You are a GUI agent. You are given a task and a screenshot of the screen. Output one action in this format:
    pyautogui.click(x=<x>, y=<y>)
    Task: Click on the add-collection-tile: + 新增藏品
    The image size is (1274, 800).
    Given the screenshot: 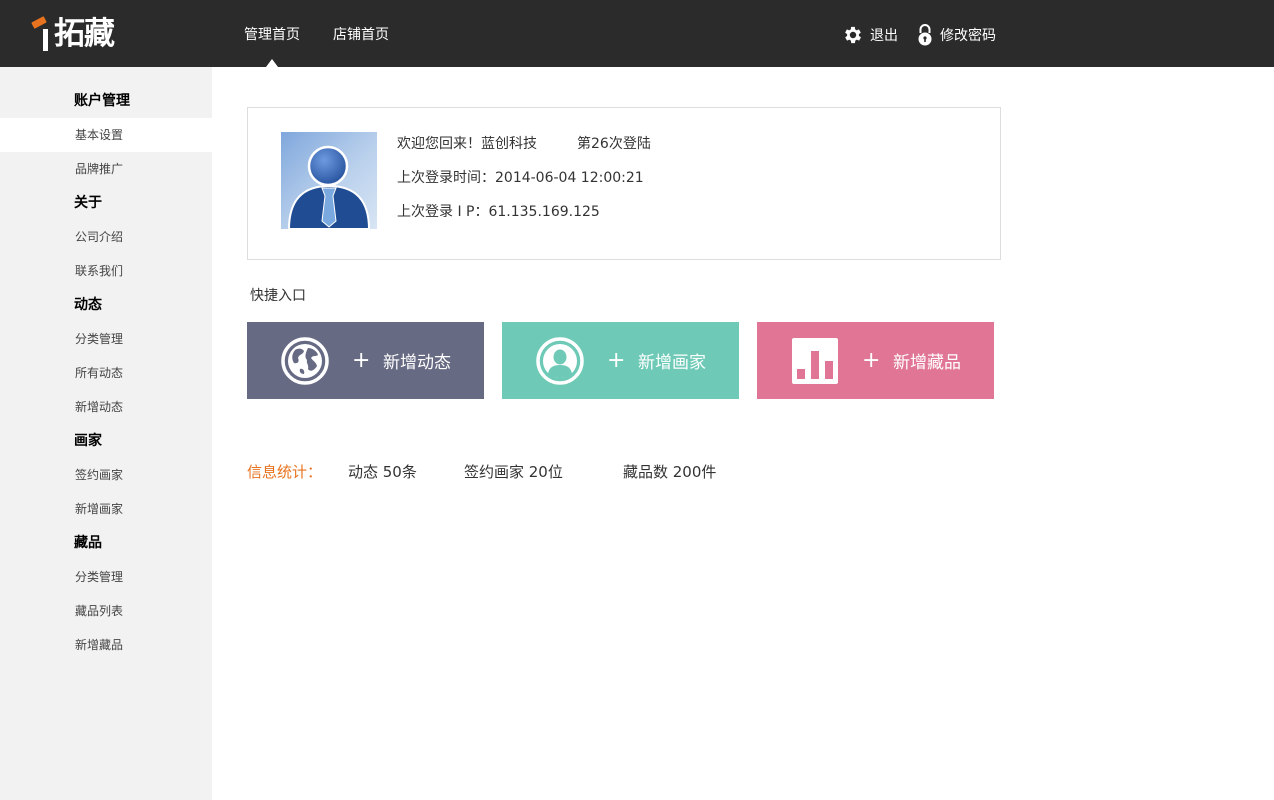 What is the action you would take?
    pyautogui.click(x=875, y=360)
    